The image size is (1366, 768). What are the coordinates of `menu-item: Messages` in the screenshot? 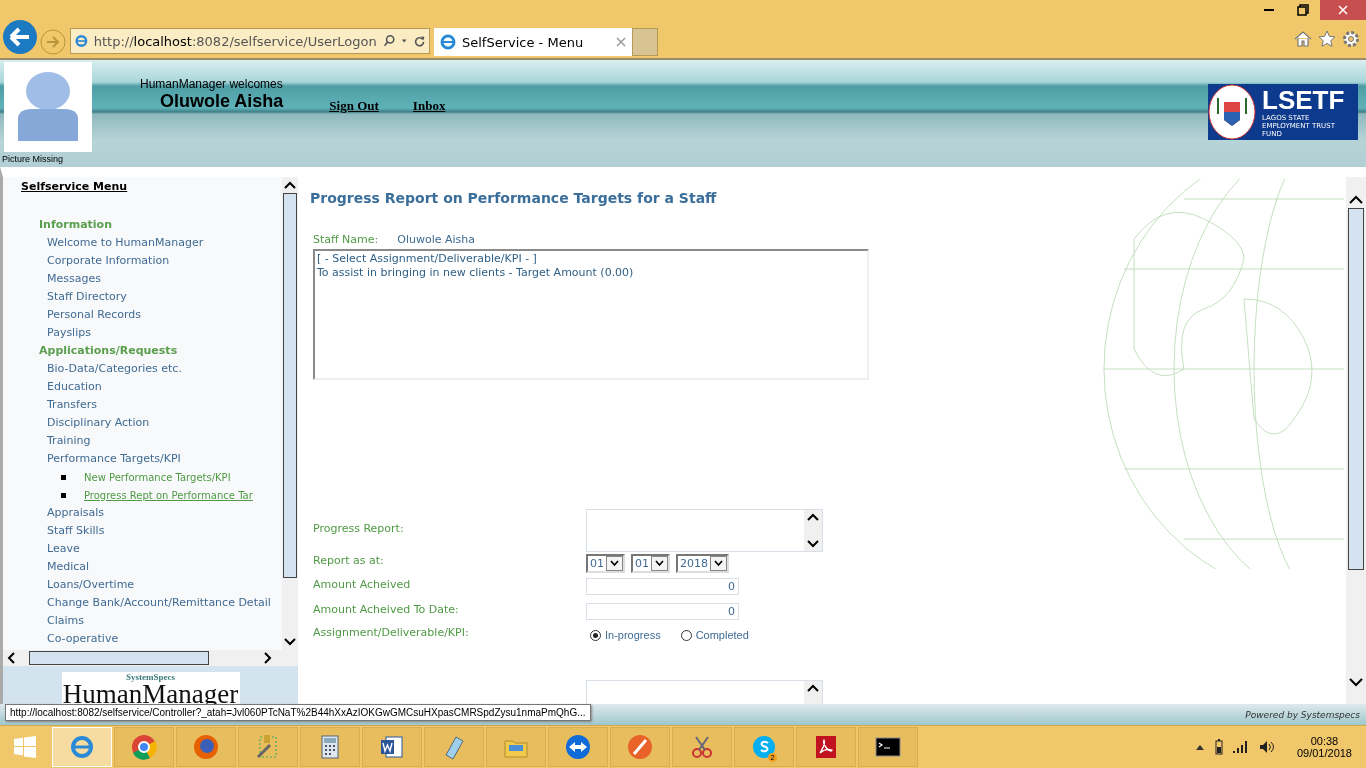 It's located at (164, 279).